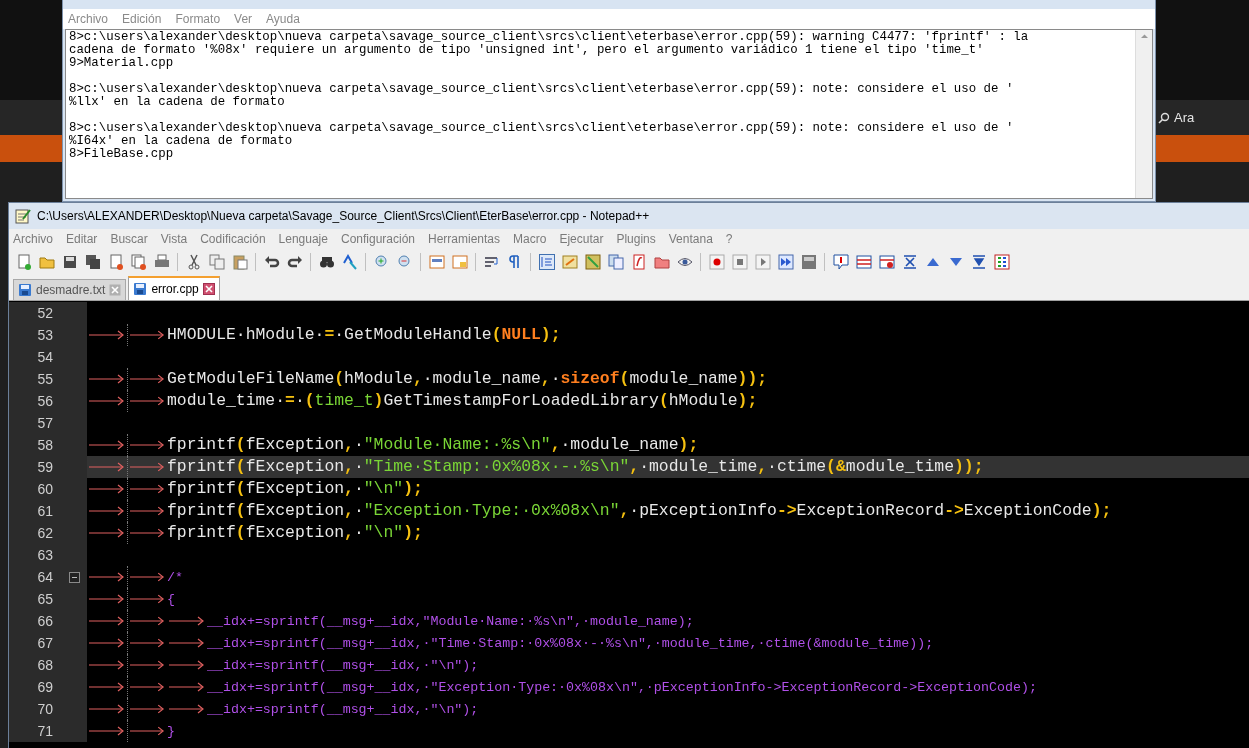 The height and width of the screenshot is (748, 1249). What do you see at coordinates (326, 262) in the screenshot?
I see `binoculars-icon` at bounding box center [326, 262].